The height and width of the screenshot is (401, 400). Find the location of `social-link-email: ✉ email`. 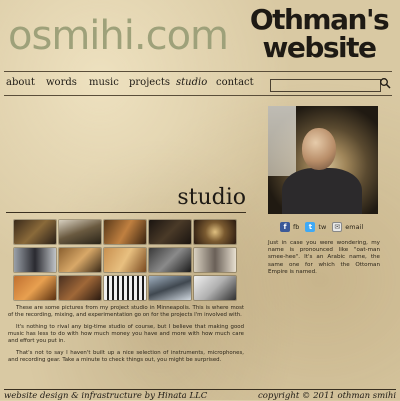

social-link-email: ✉ email is located at coordinates (347, 227).